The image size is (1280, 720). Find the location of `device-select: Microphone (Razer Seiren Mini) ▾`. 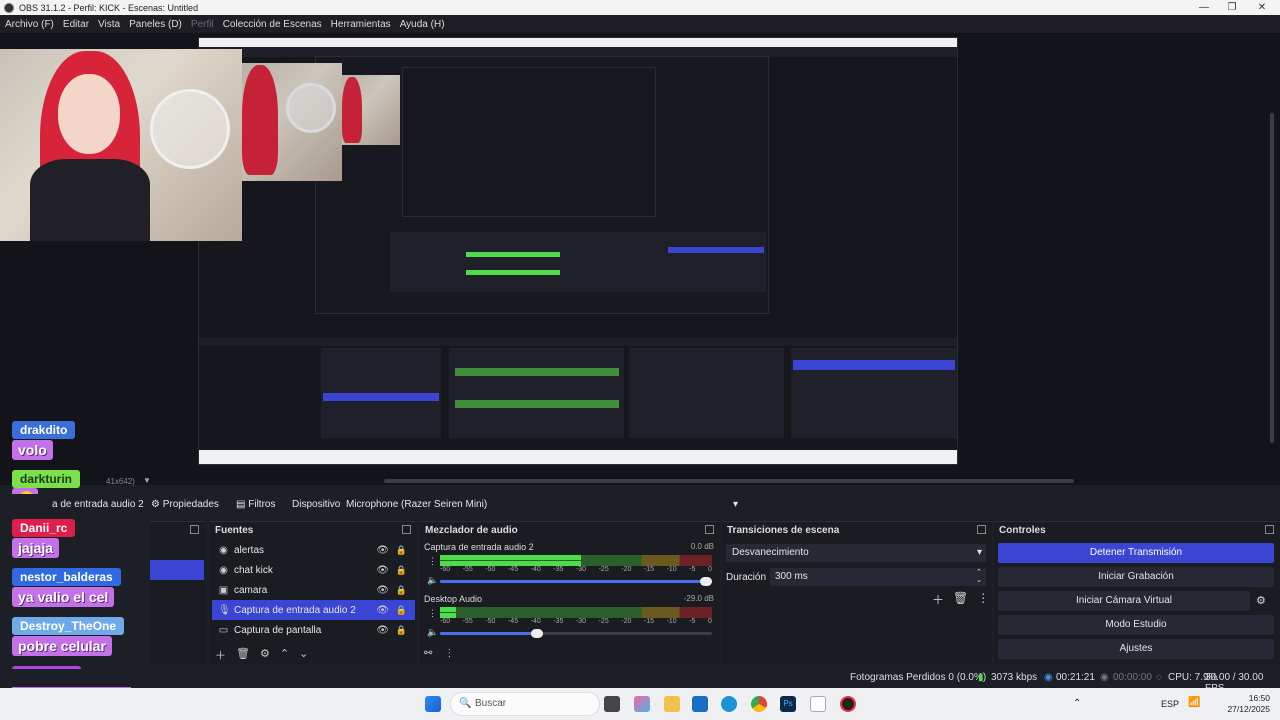

device-select: Microphone (Razer Seiren Mini) ▾ is located at coordinates (542, 504).